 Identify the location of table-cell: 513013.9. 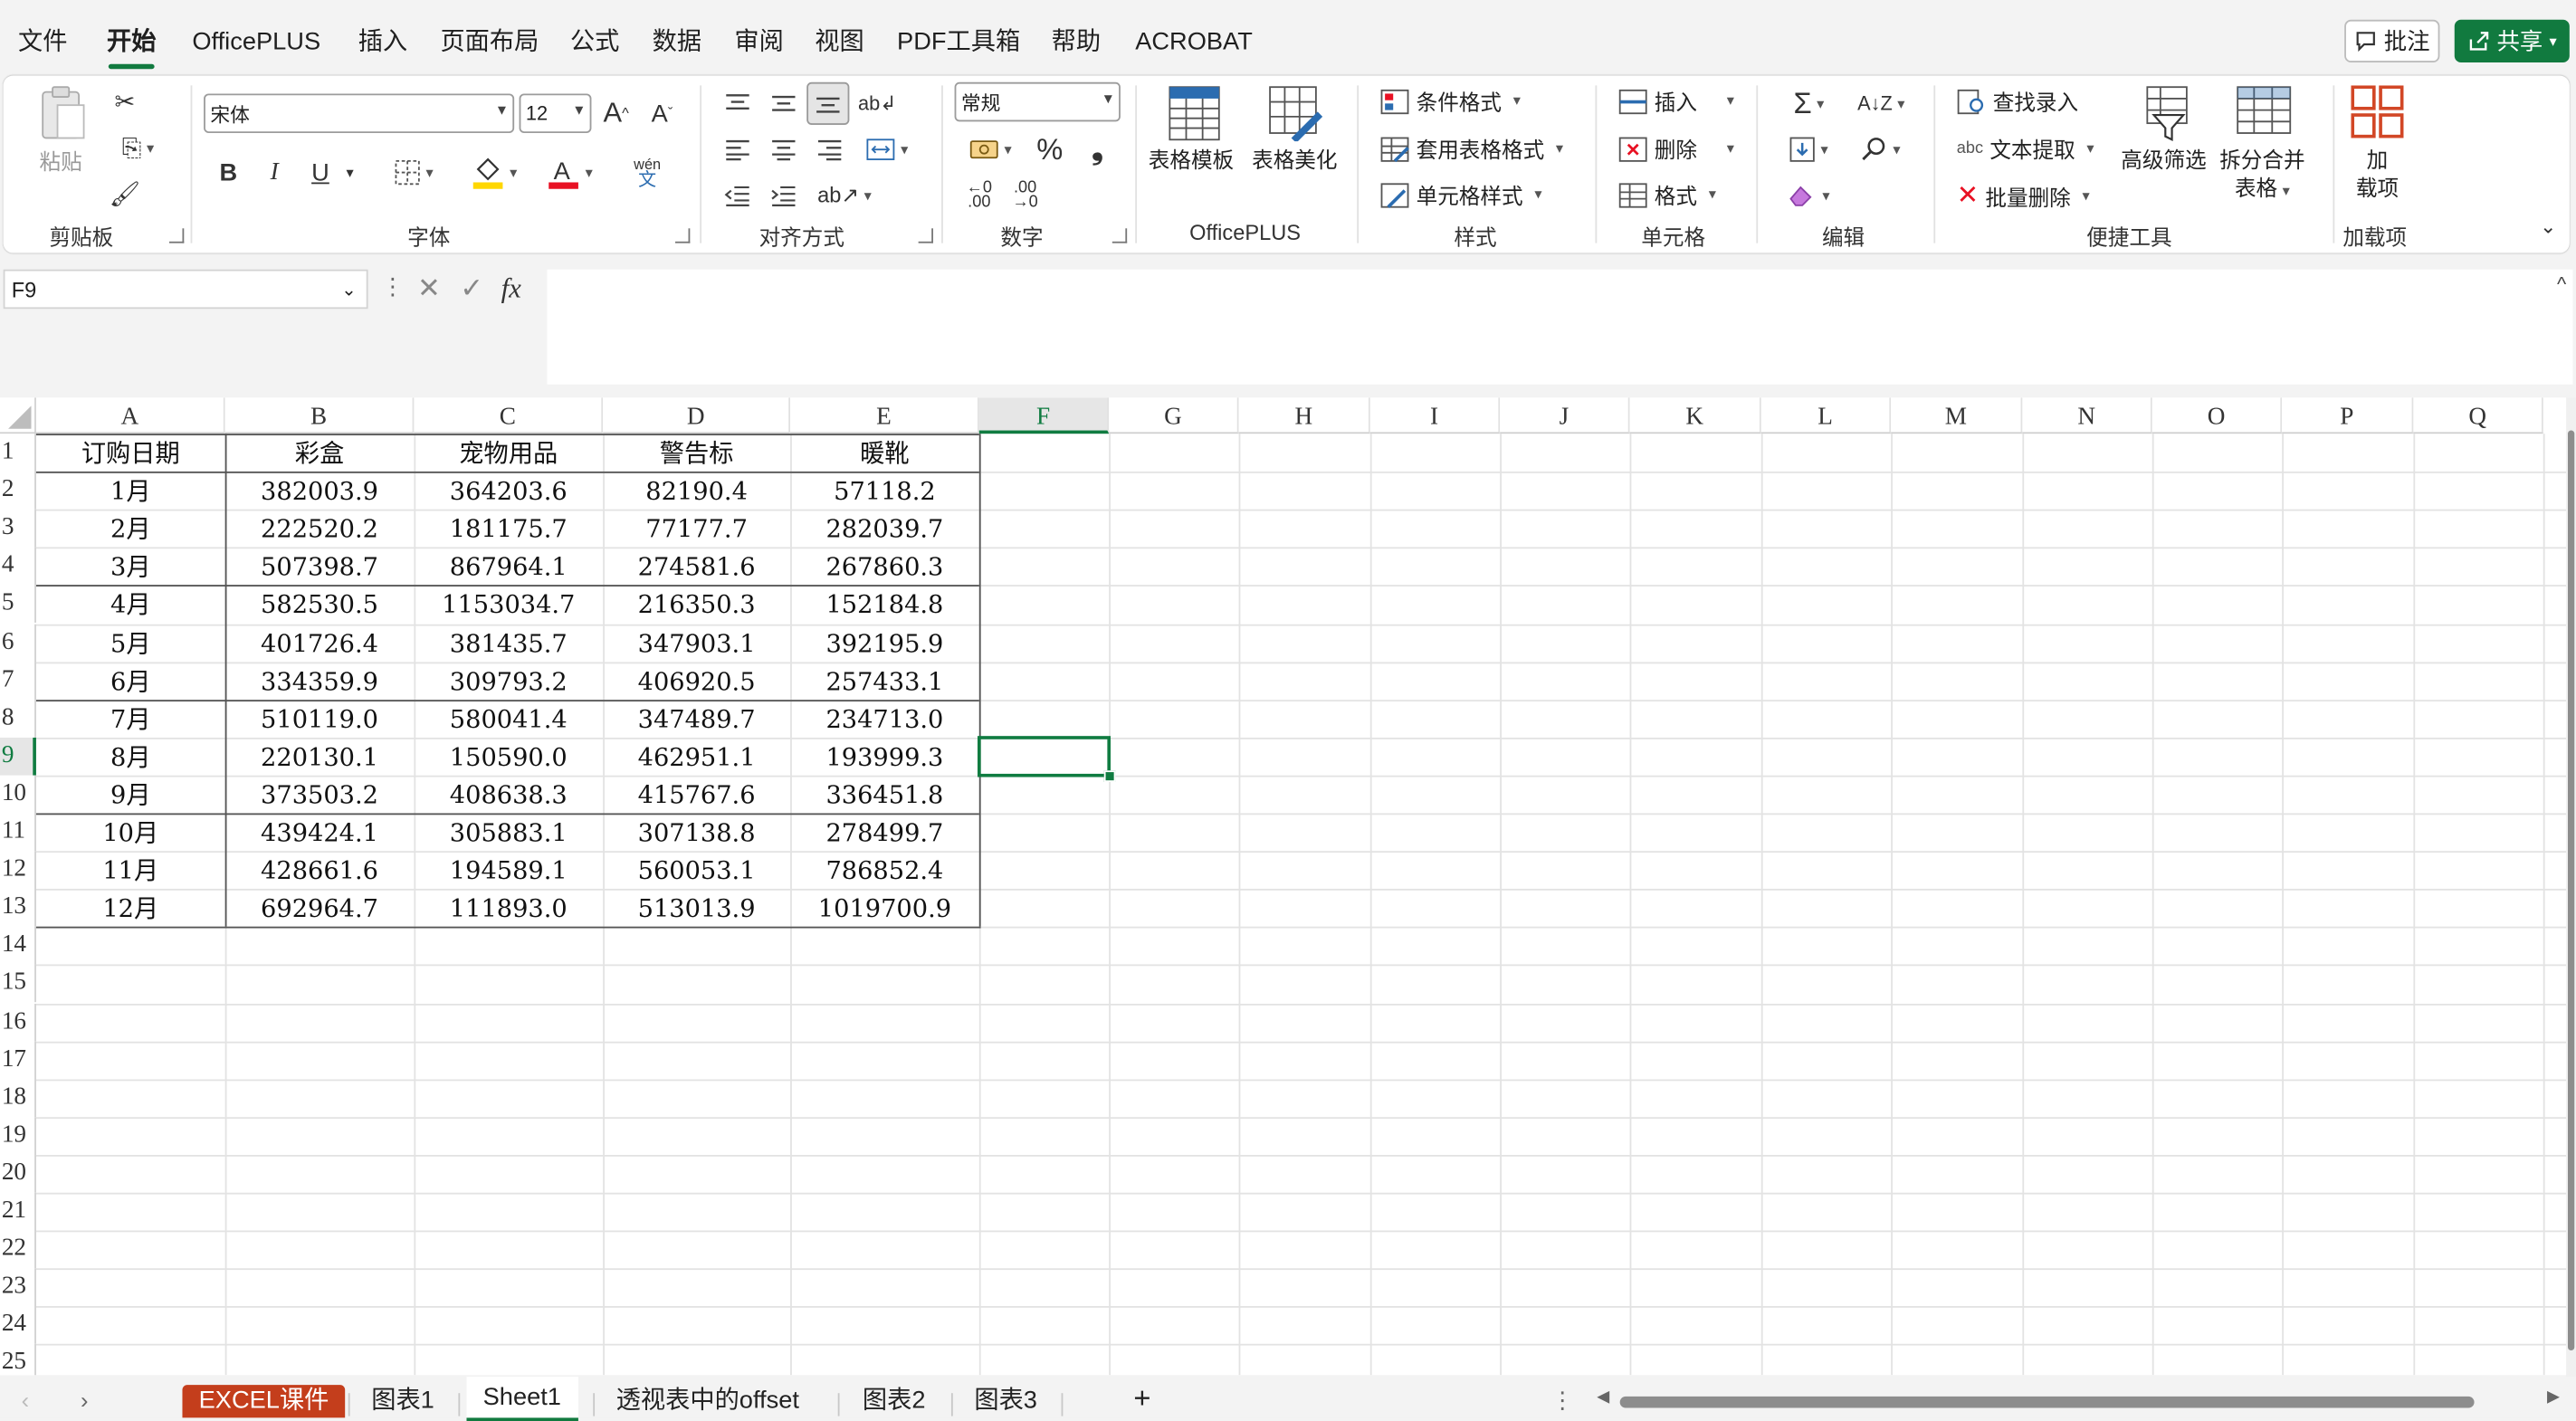
(696, 908).